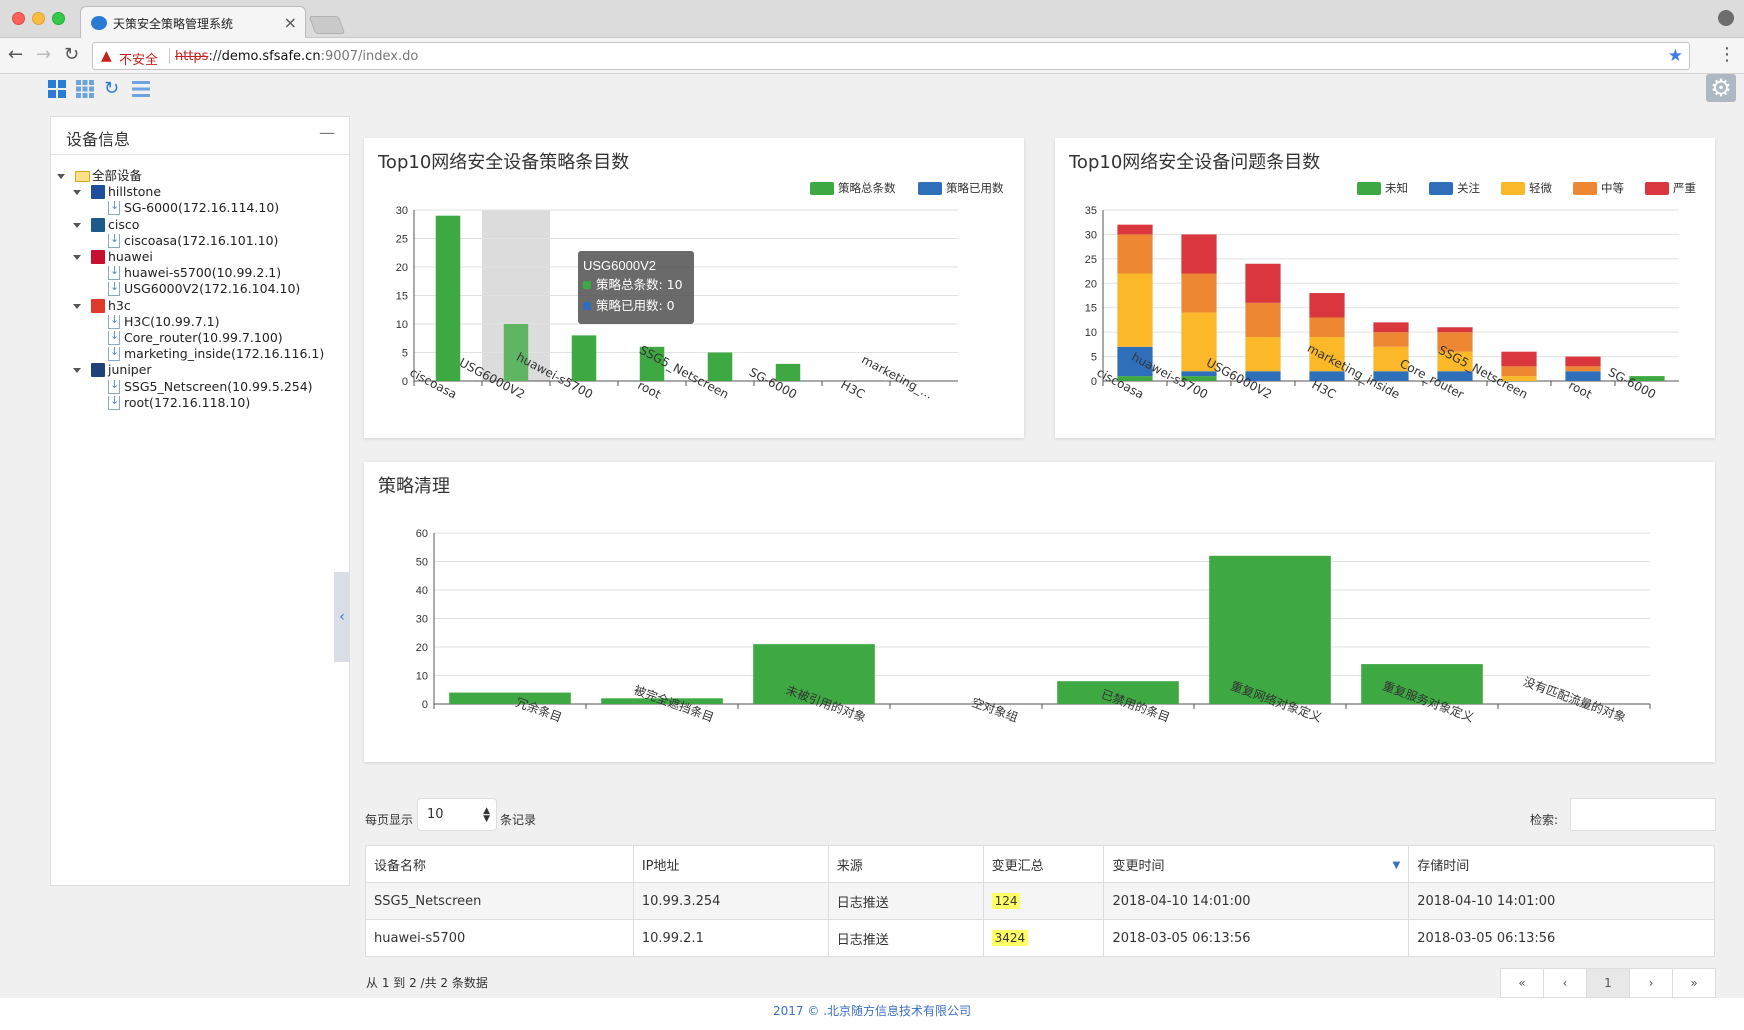  What do you see at coordinates (730, 864) in the screenshot?
I see `column-header: IP地址` at bounding box center [730, 864].